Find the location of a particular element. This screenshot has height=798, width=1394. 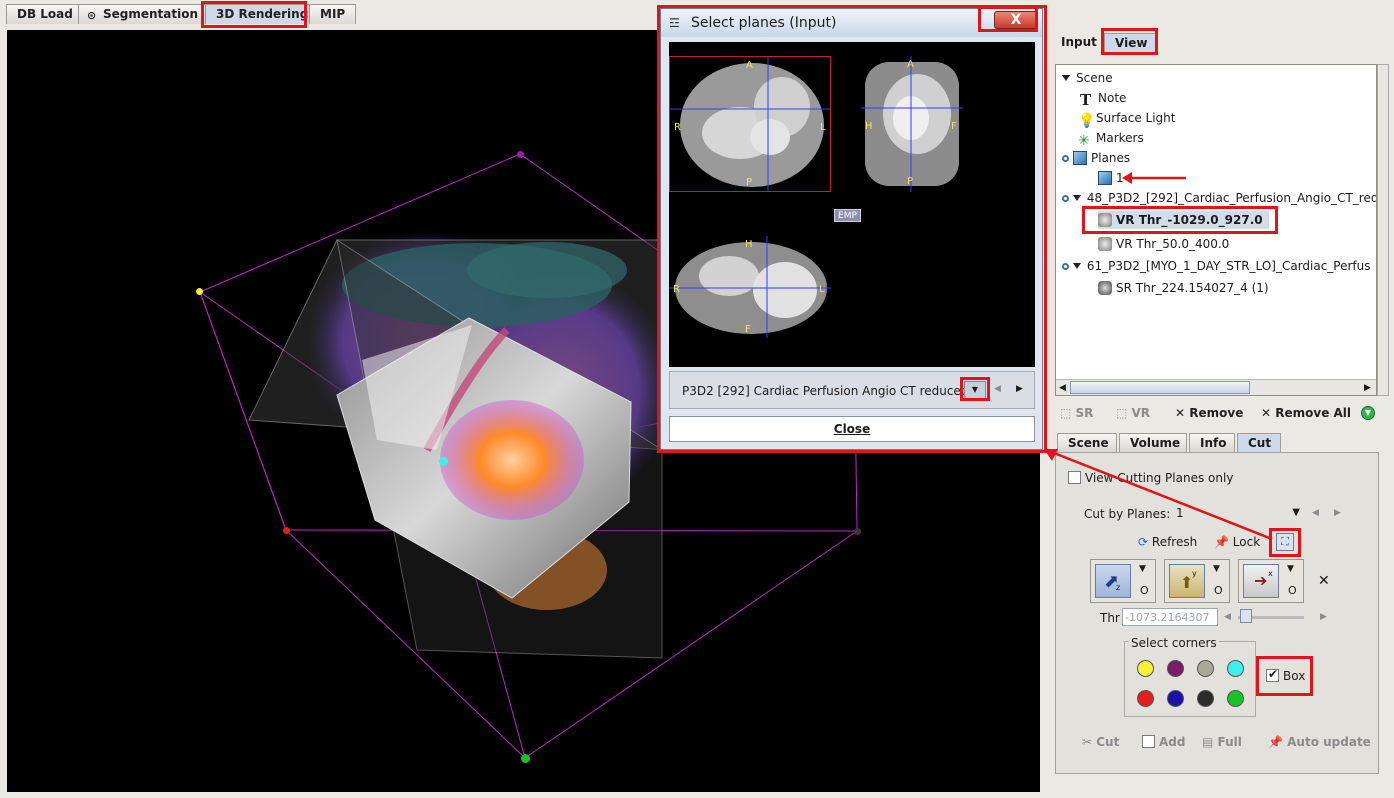

y-plane-icon: ⬆ y is located at coordinates (1187, 581).